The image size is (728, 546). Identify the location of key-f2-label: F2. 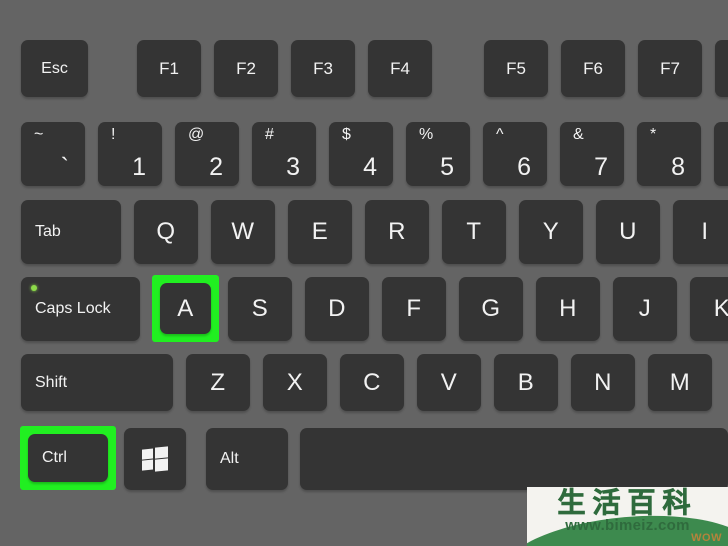
(246, 68).